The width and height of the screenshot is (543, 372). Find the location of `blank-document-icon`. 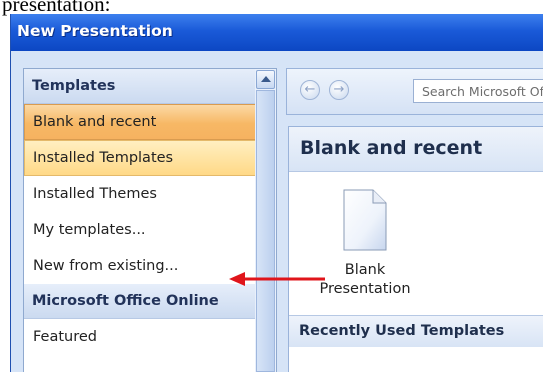

blank-document-icon is located at coordinates (365, 220).